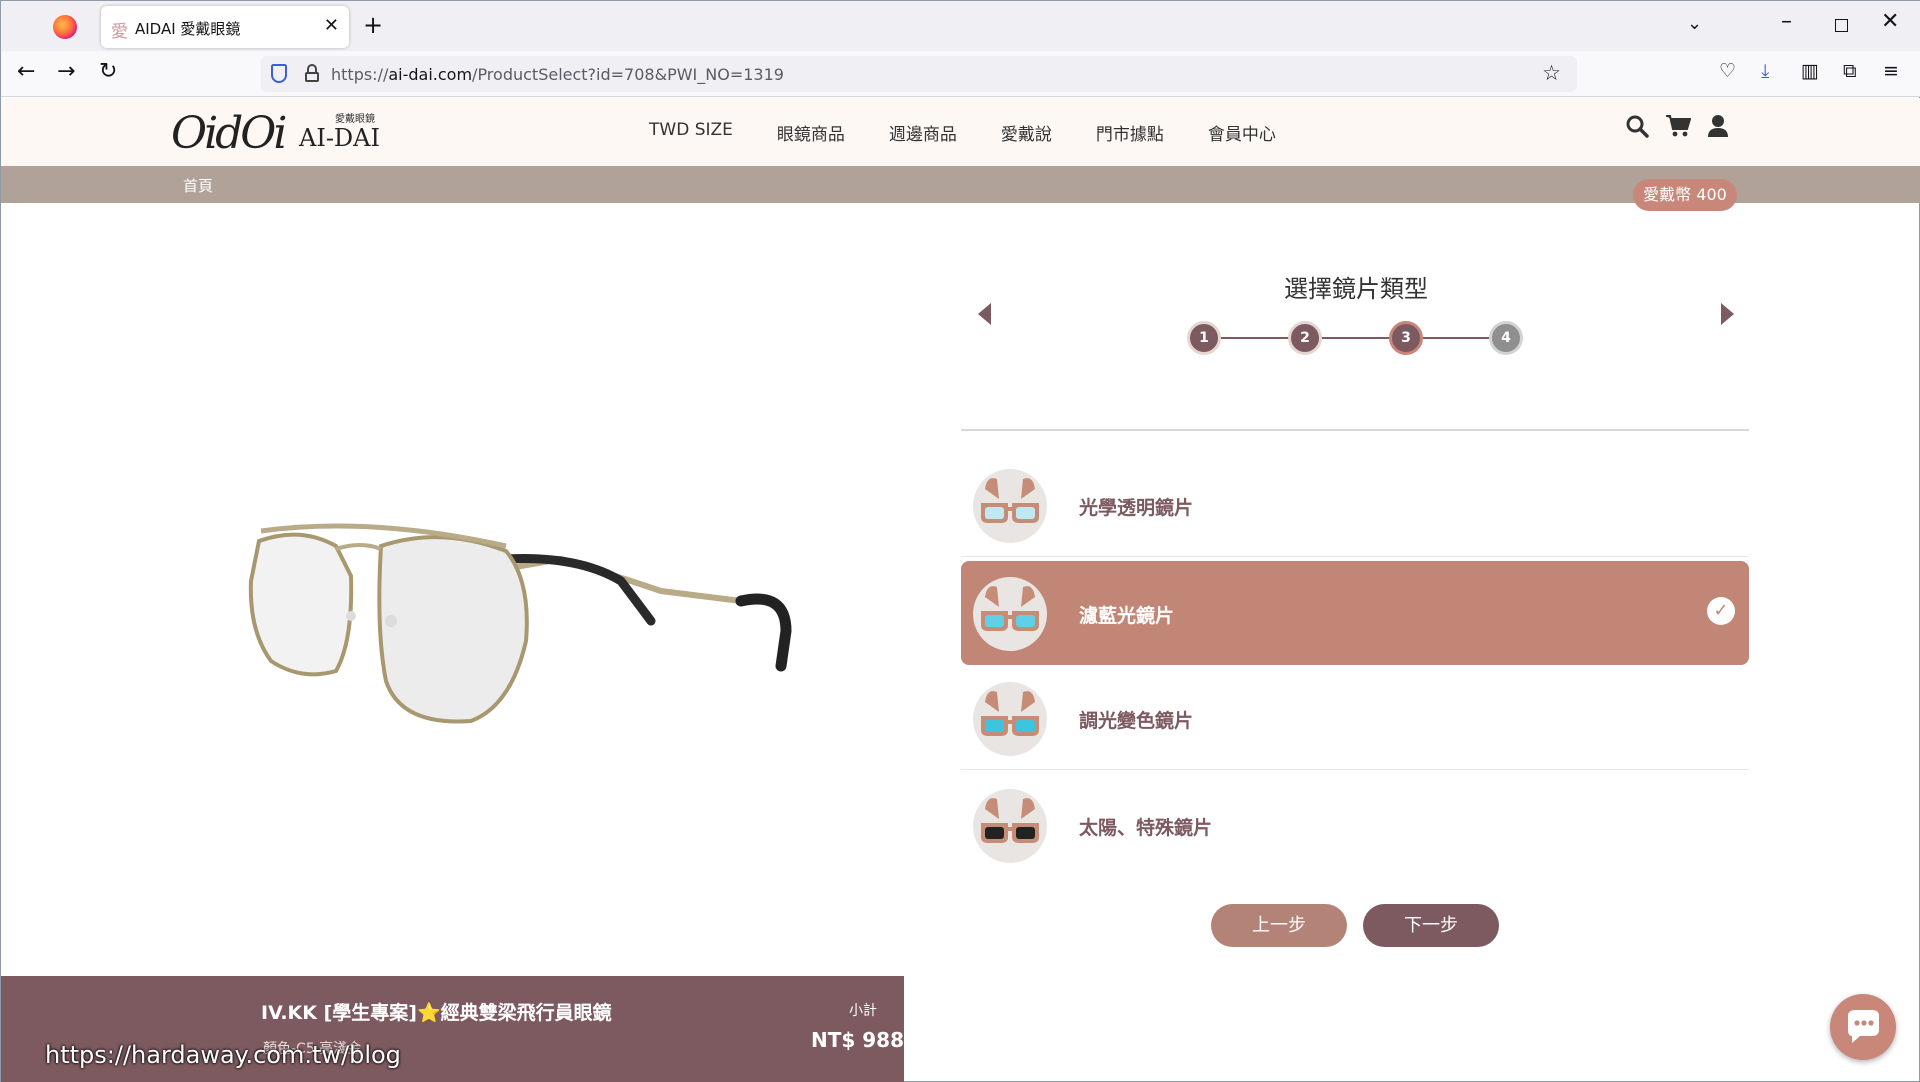  I want to click on downloads-icon: ⤓, so click(1765, 71).